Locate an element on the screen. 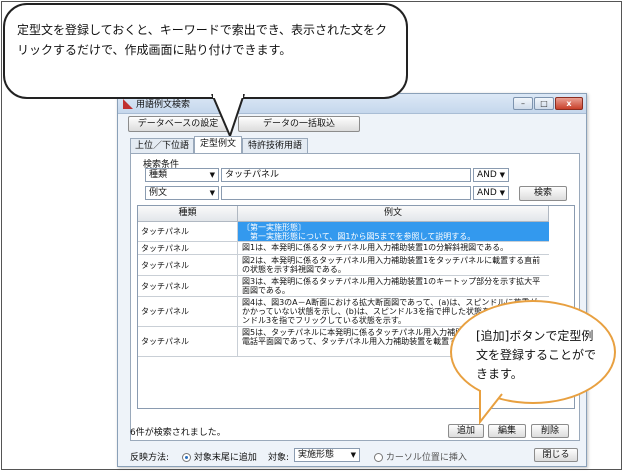 The image size is (623, 471). search-field-select-1: 種類 ▼ is located at coordinates (182, 175).